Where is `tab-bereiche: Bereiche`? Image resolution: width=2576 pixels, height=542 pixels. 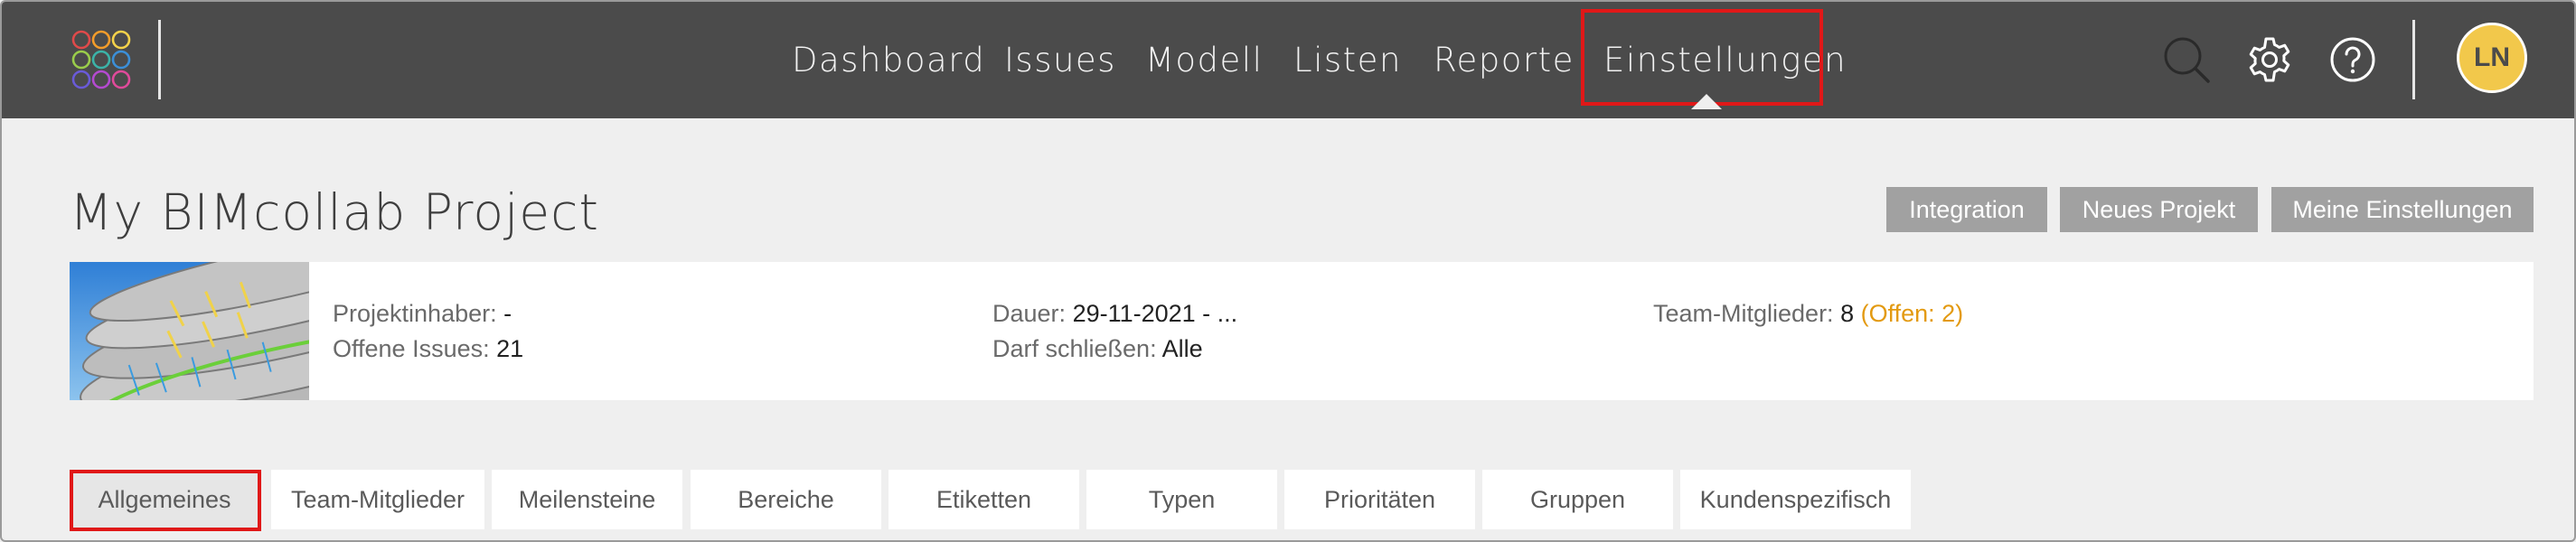
tab-bereiche: Bereiche is located at coordinates (786, 499).